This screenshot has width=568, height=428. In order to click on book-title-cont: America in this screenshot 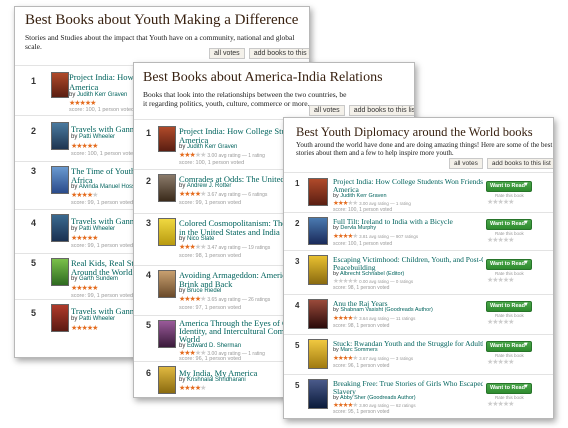, I will do `click(106, 87)`.